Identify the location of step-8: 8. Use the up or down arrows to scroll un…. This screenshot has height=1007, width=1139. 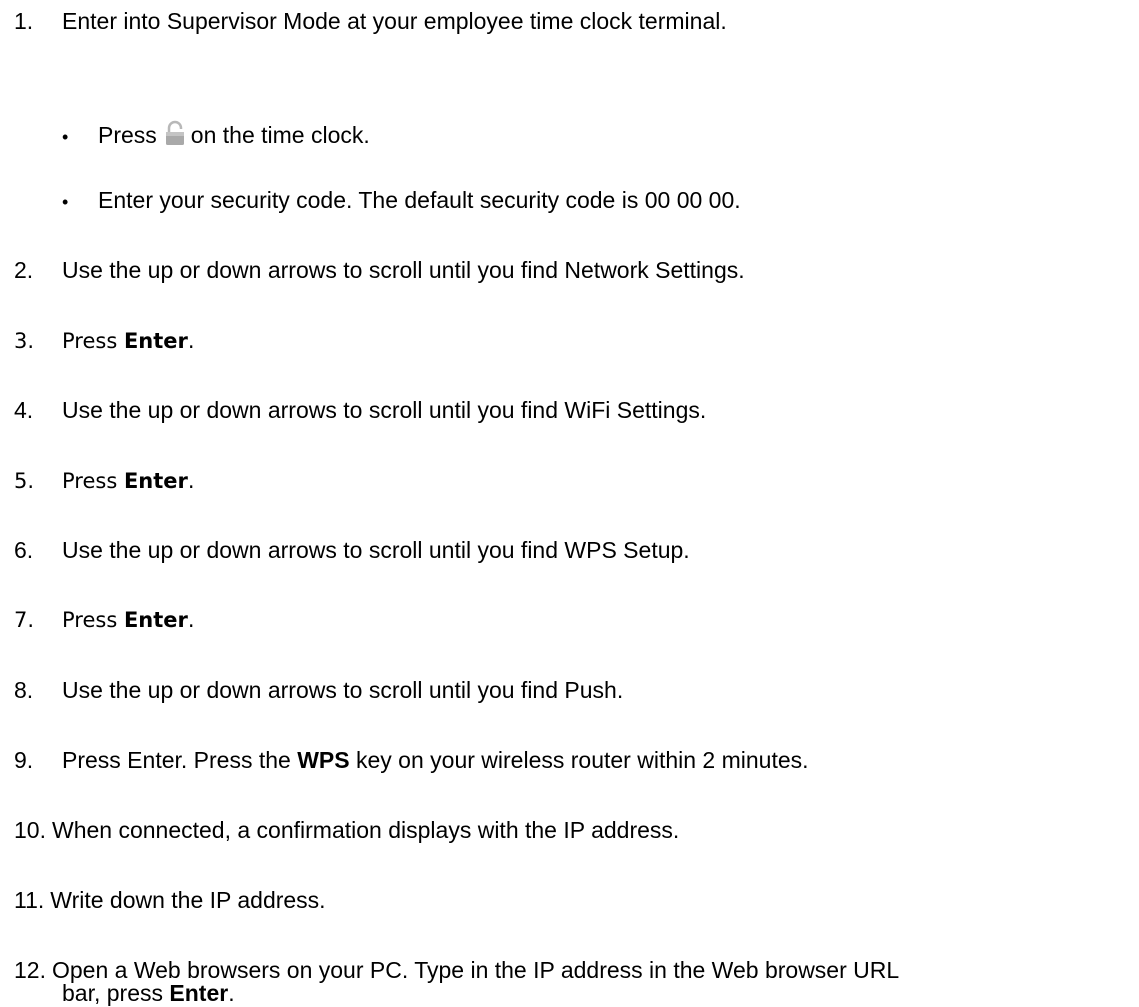
(311, 690).